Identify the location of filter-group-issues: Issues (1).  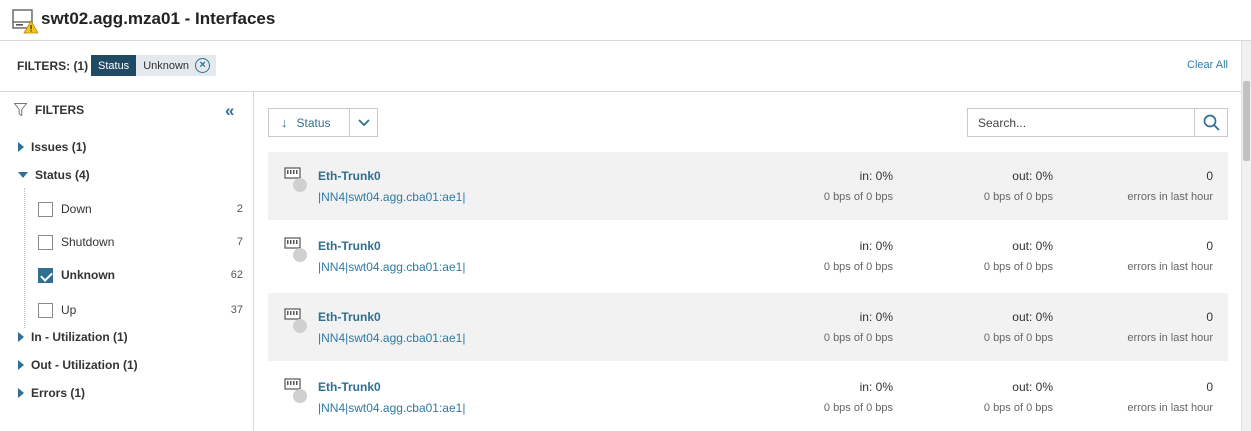
(52, 147).